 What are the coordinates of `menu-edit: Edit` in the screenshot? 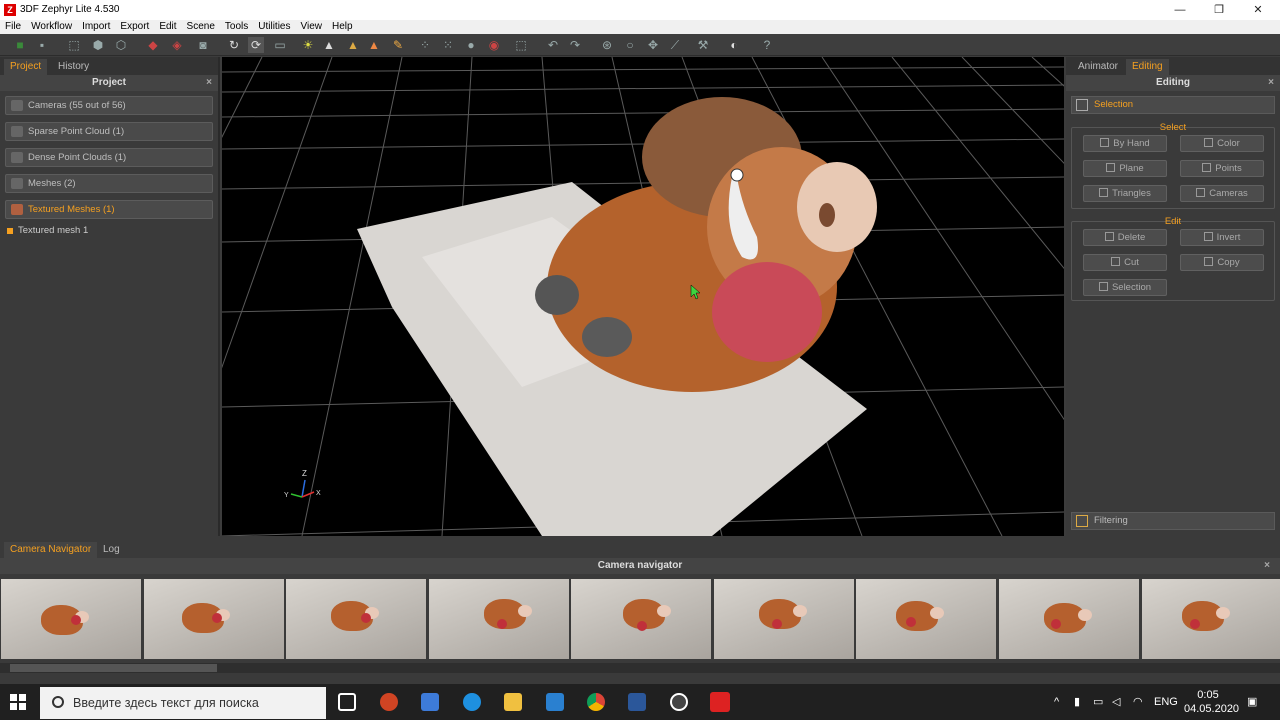 It's located at (167, 26).